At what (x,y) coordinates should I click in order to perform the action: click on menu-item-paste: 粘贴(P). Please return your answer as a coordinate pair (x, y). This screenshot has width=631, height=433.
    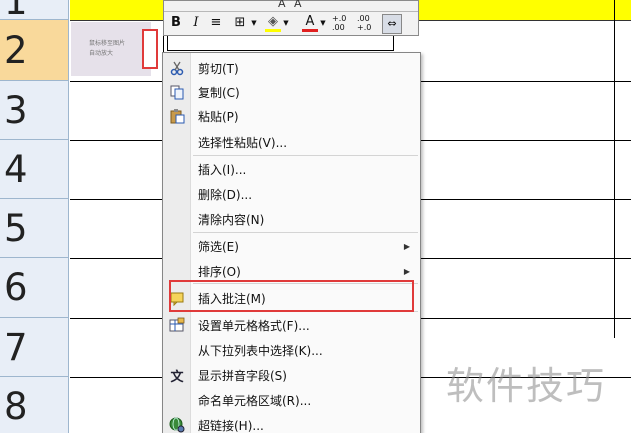
    Looking at the image, I should click on (291, 116).